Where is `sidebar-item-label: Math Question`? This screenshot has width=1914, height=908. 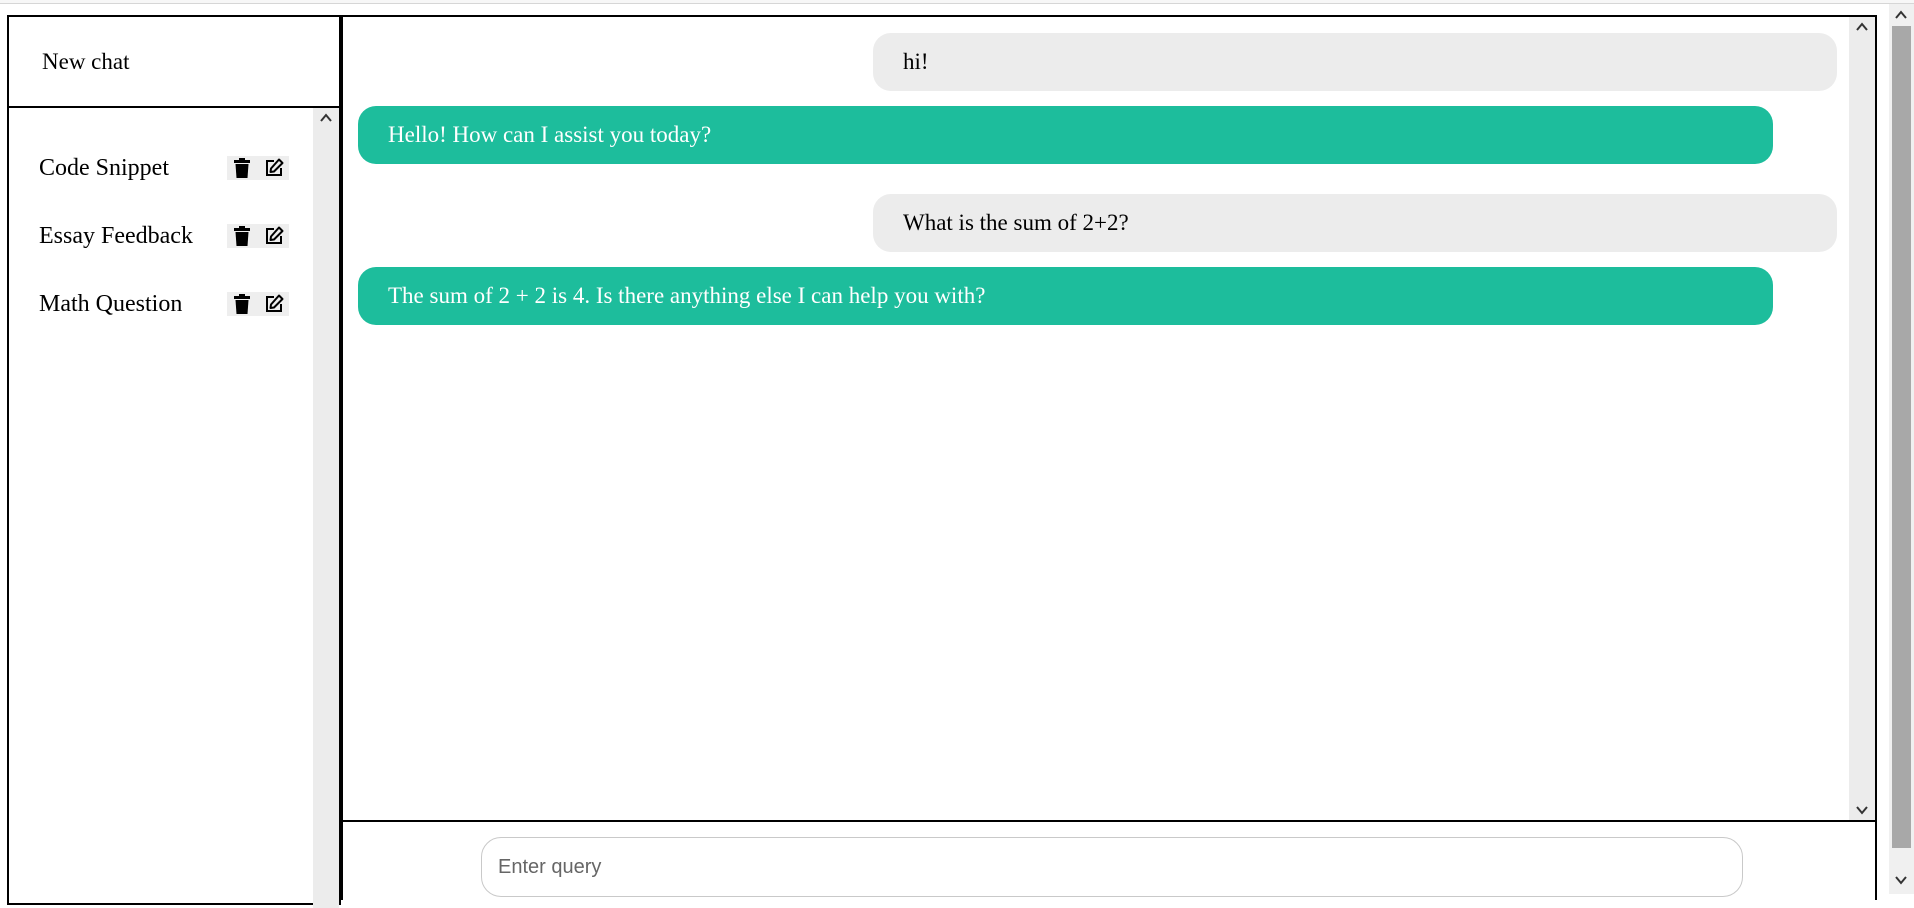
sidebar-item-label: Math Question is located at coordinates (129, 304).